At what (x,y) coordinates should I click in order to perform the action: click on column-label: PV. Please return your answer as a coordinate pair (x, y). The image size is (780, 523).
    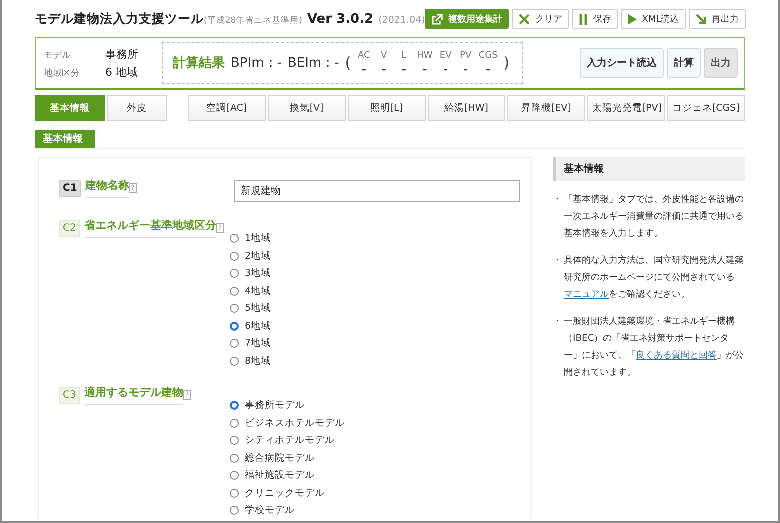
    Looking at the image, I should click on (466, 55).